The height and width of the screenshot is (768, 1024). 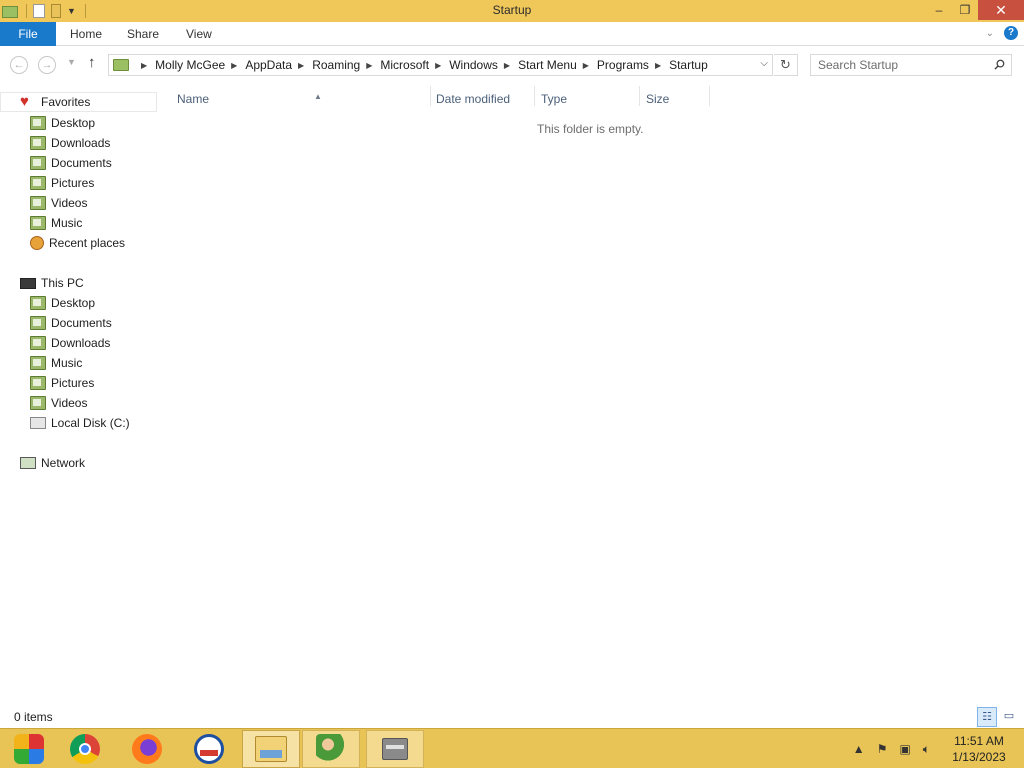 What do you see at coordinates (677, 99) in the screenshot?
I see `column-header-size: Size` at bounding box center [677, 99].